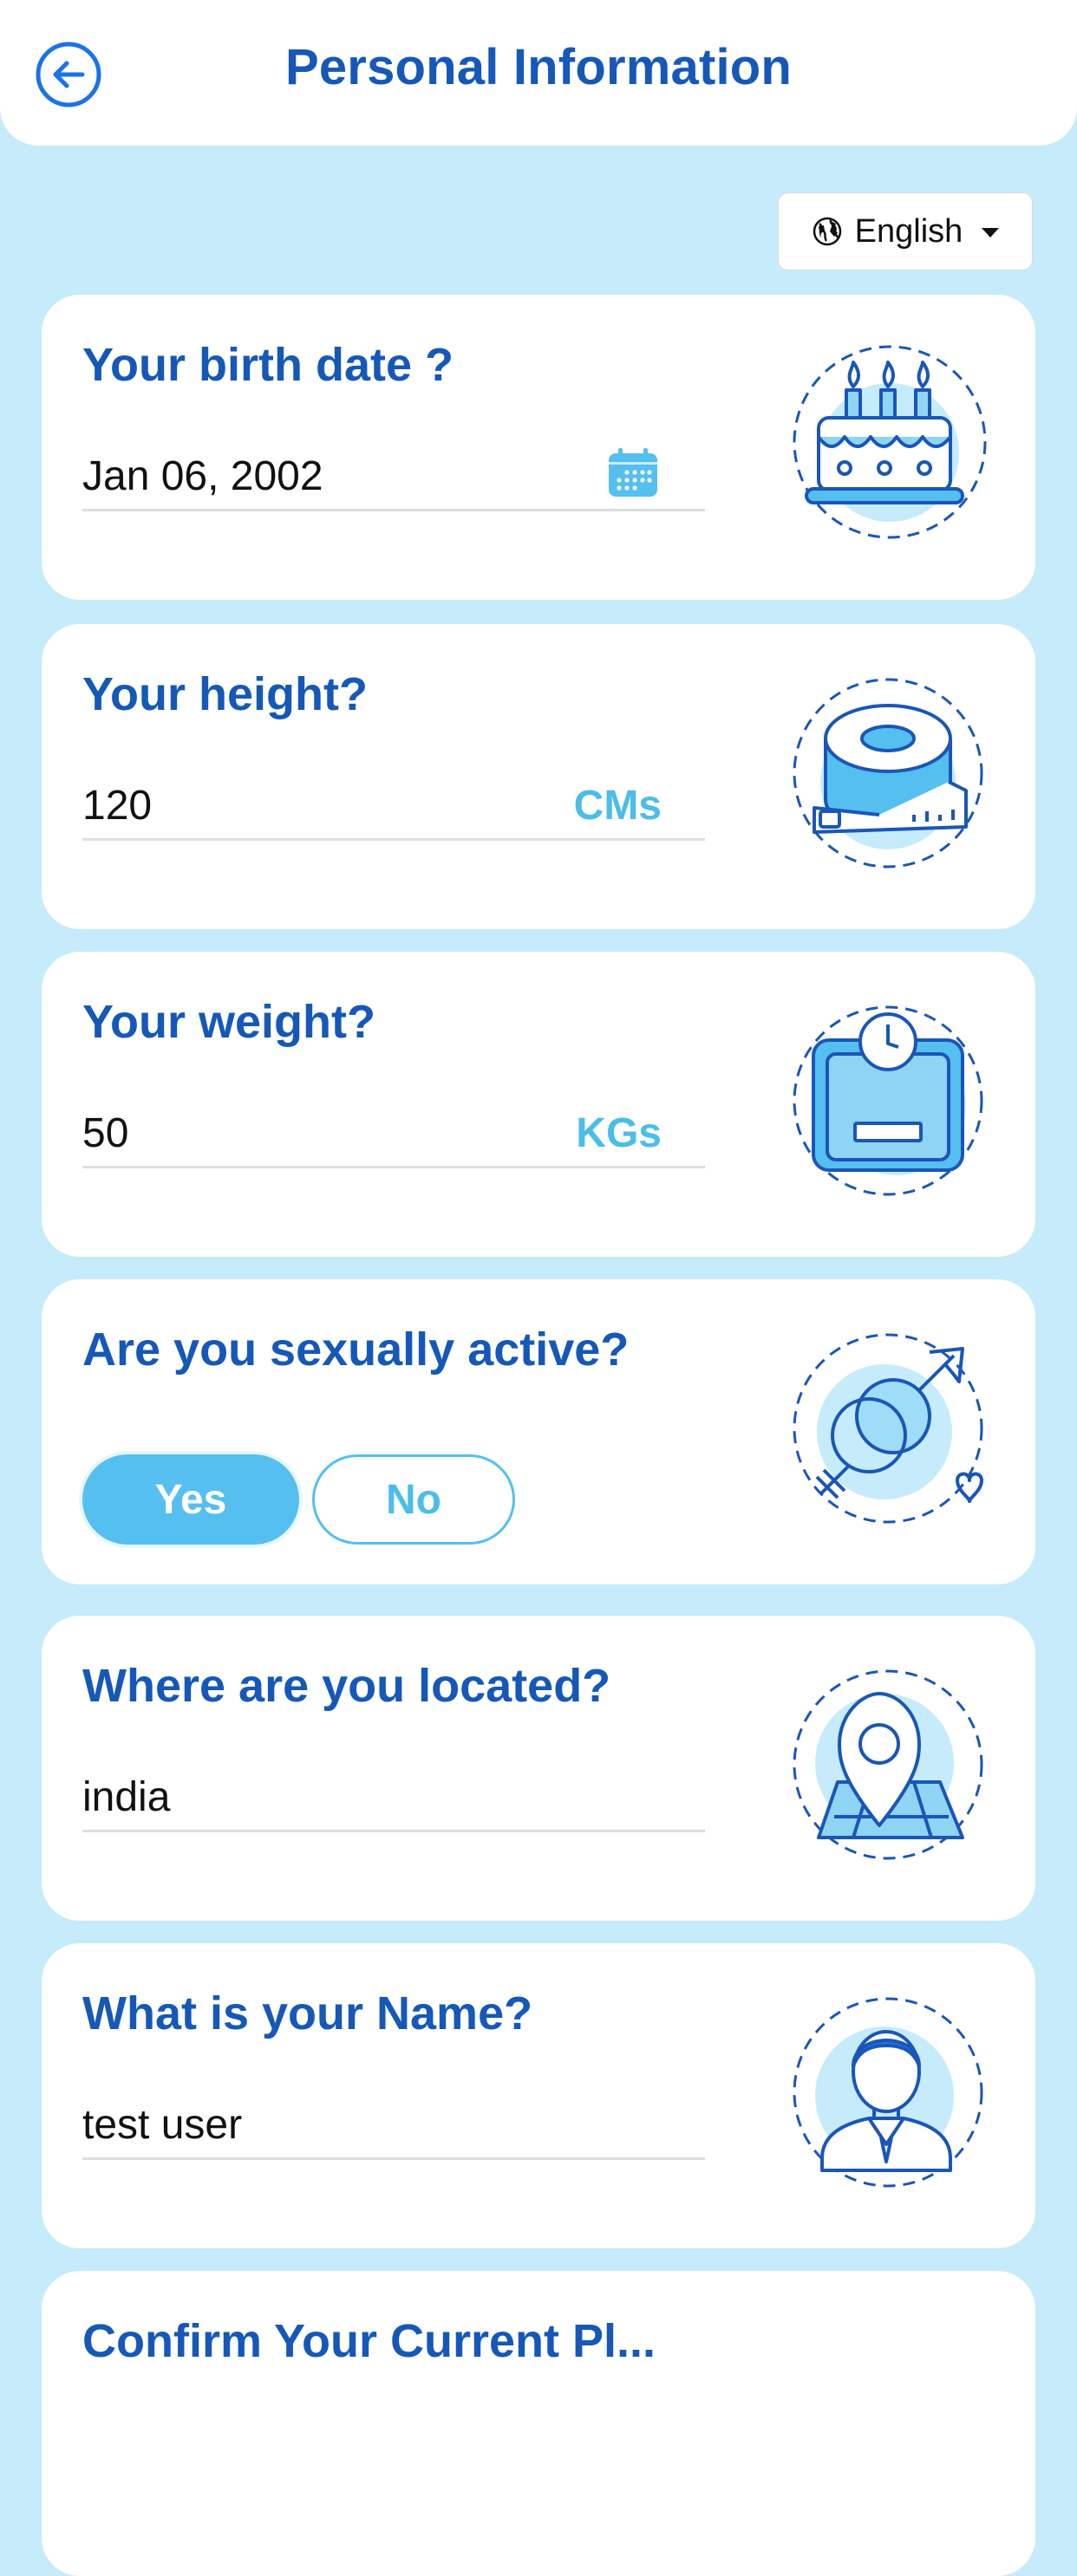  What do you see at coordinates (827, 231) in the screenshot?
I see `globe-icon` at bounding box center [827, 231].